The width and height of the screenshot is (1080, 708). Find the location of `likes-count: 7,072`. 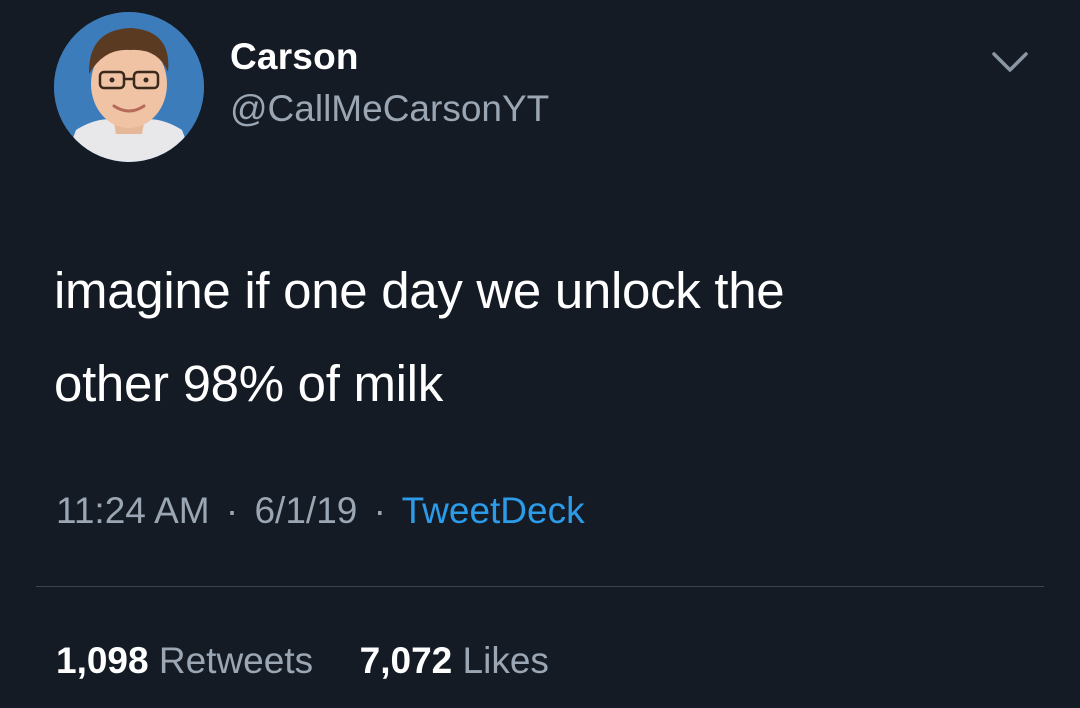

likes-count: 7,072 is located at coordinates (406, 660).